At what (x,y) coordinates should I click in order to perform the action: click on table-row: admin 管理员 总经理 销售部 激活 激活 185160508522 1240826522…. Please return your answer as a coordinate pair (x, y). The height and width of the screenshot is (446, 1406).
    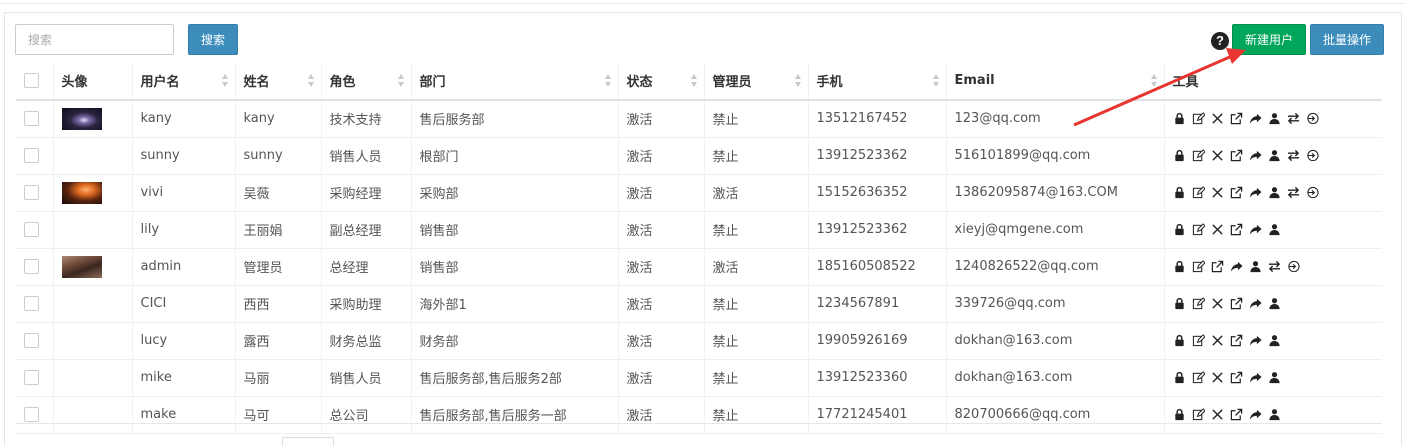
    Looking at the image, I should click on (699, 267).